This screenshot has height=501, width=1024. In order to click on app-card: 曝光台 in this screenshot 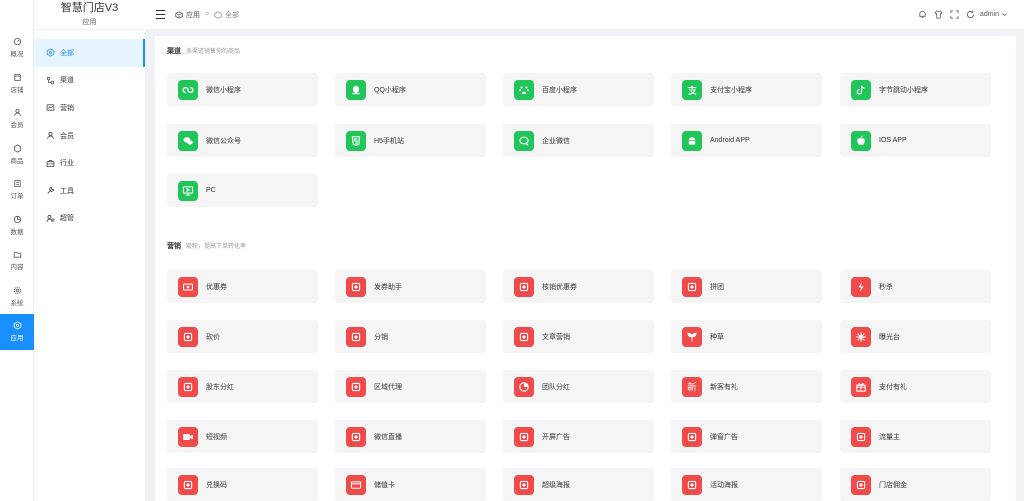, I will do `click(915, 336)`.